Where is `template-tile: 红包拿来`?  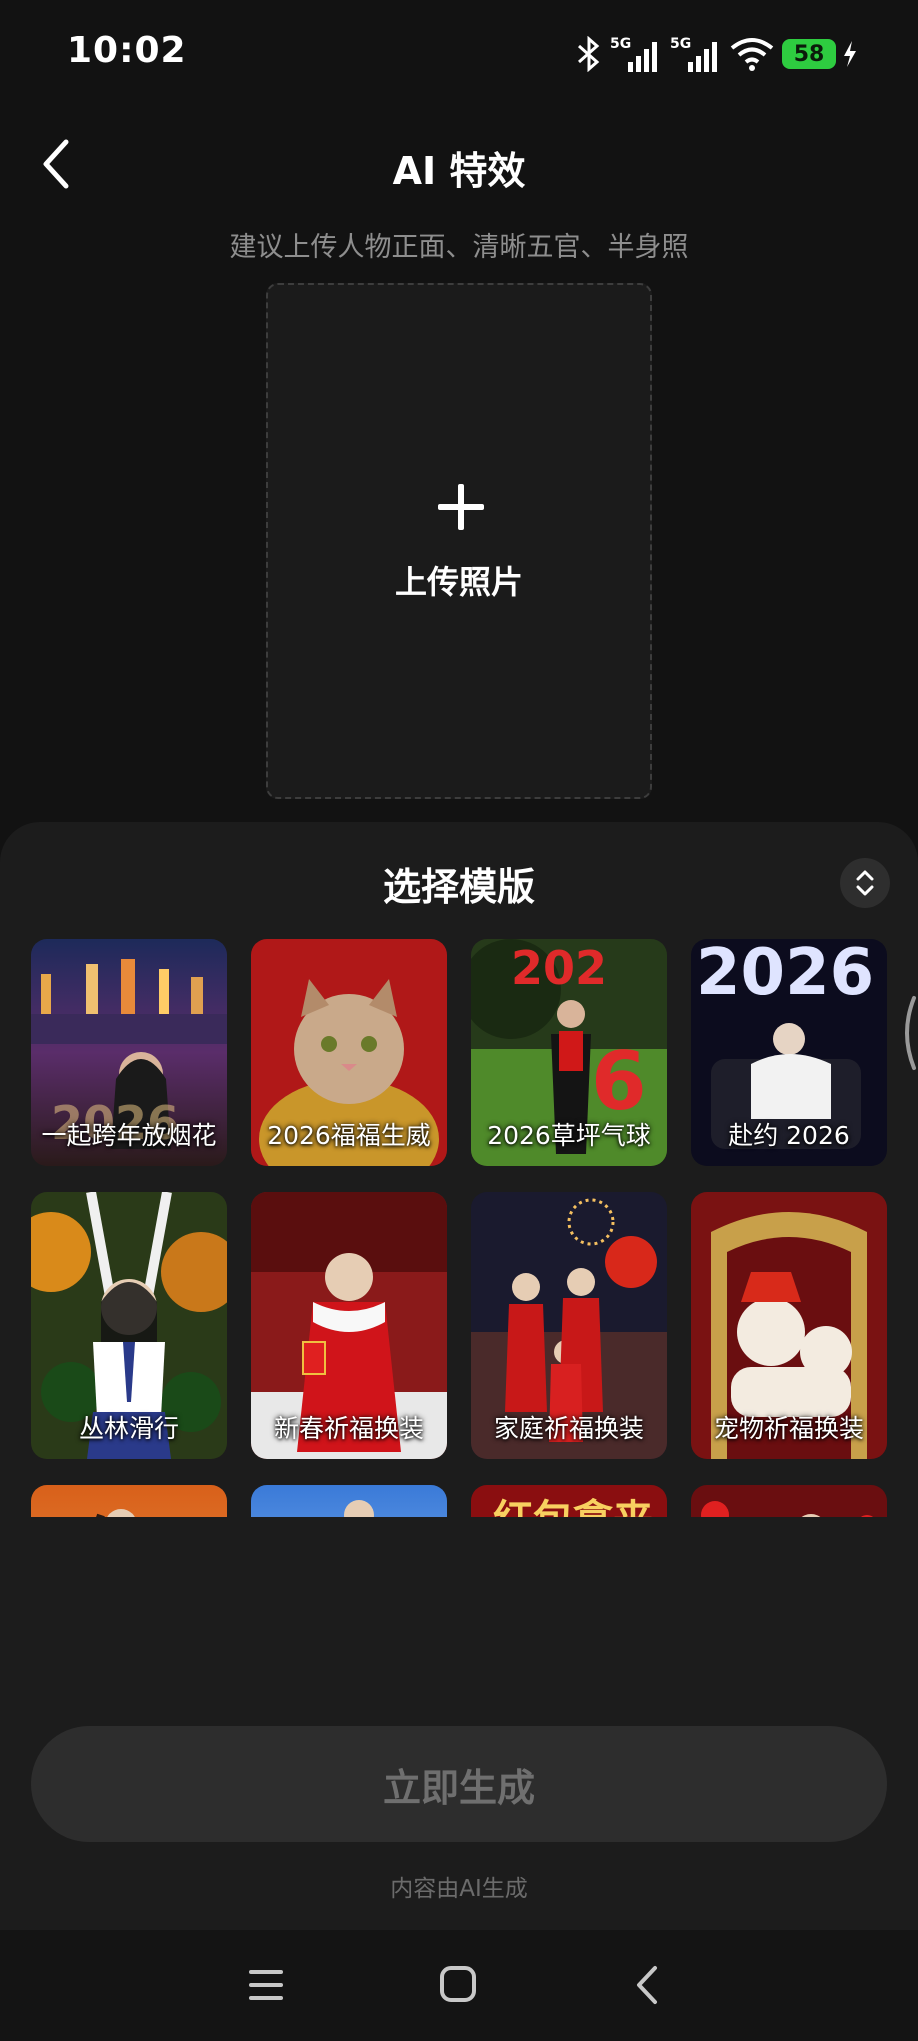
template-tile: 红包拿来 is located at coordinates (569, 1501).